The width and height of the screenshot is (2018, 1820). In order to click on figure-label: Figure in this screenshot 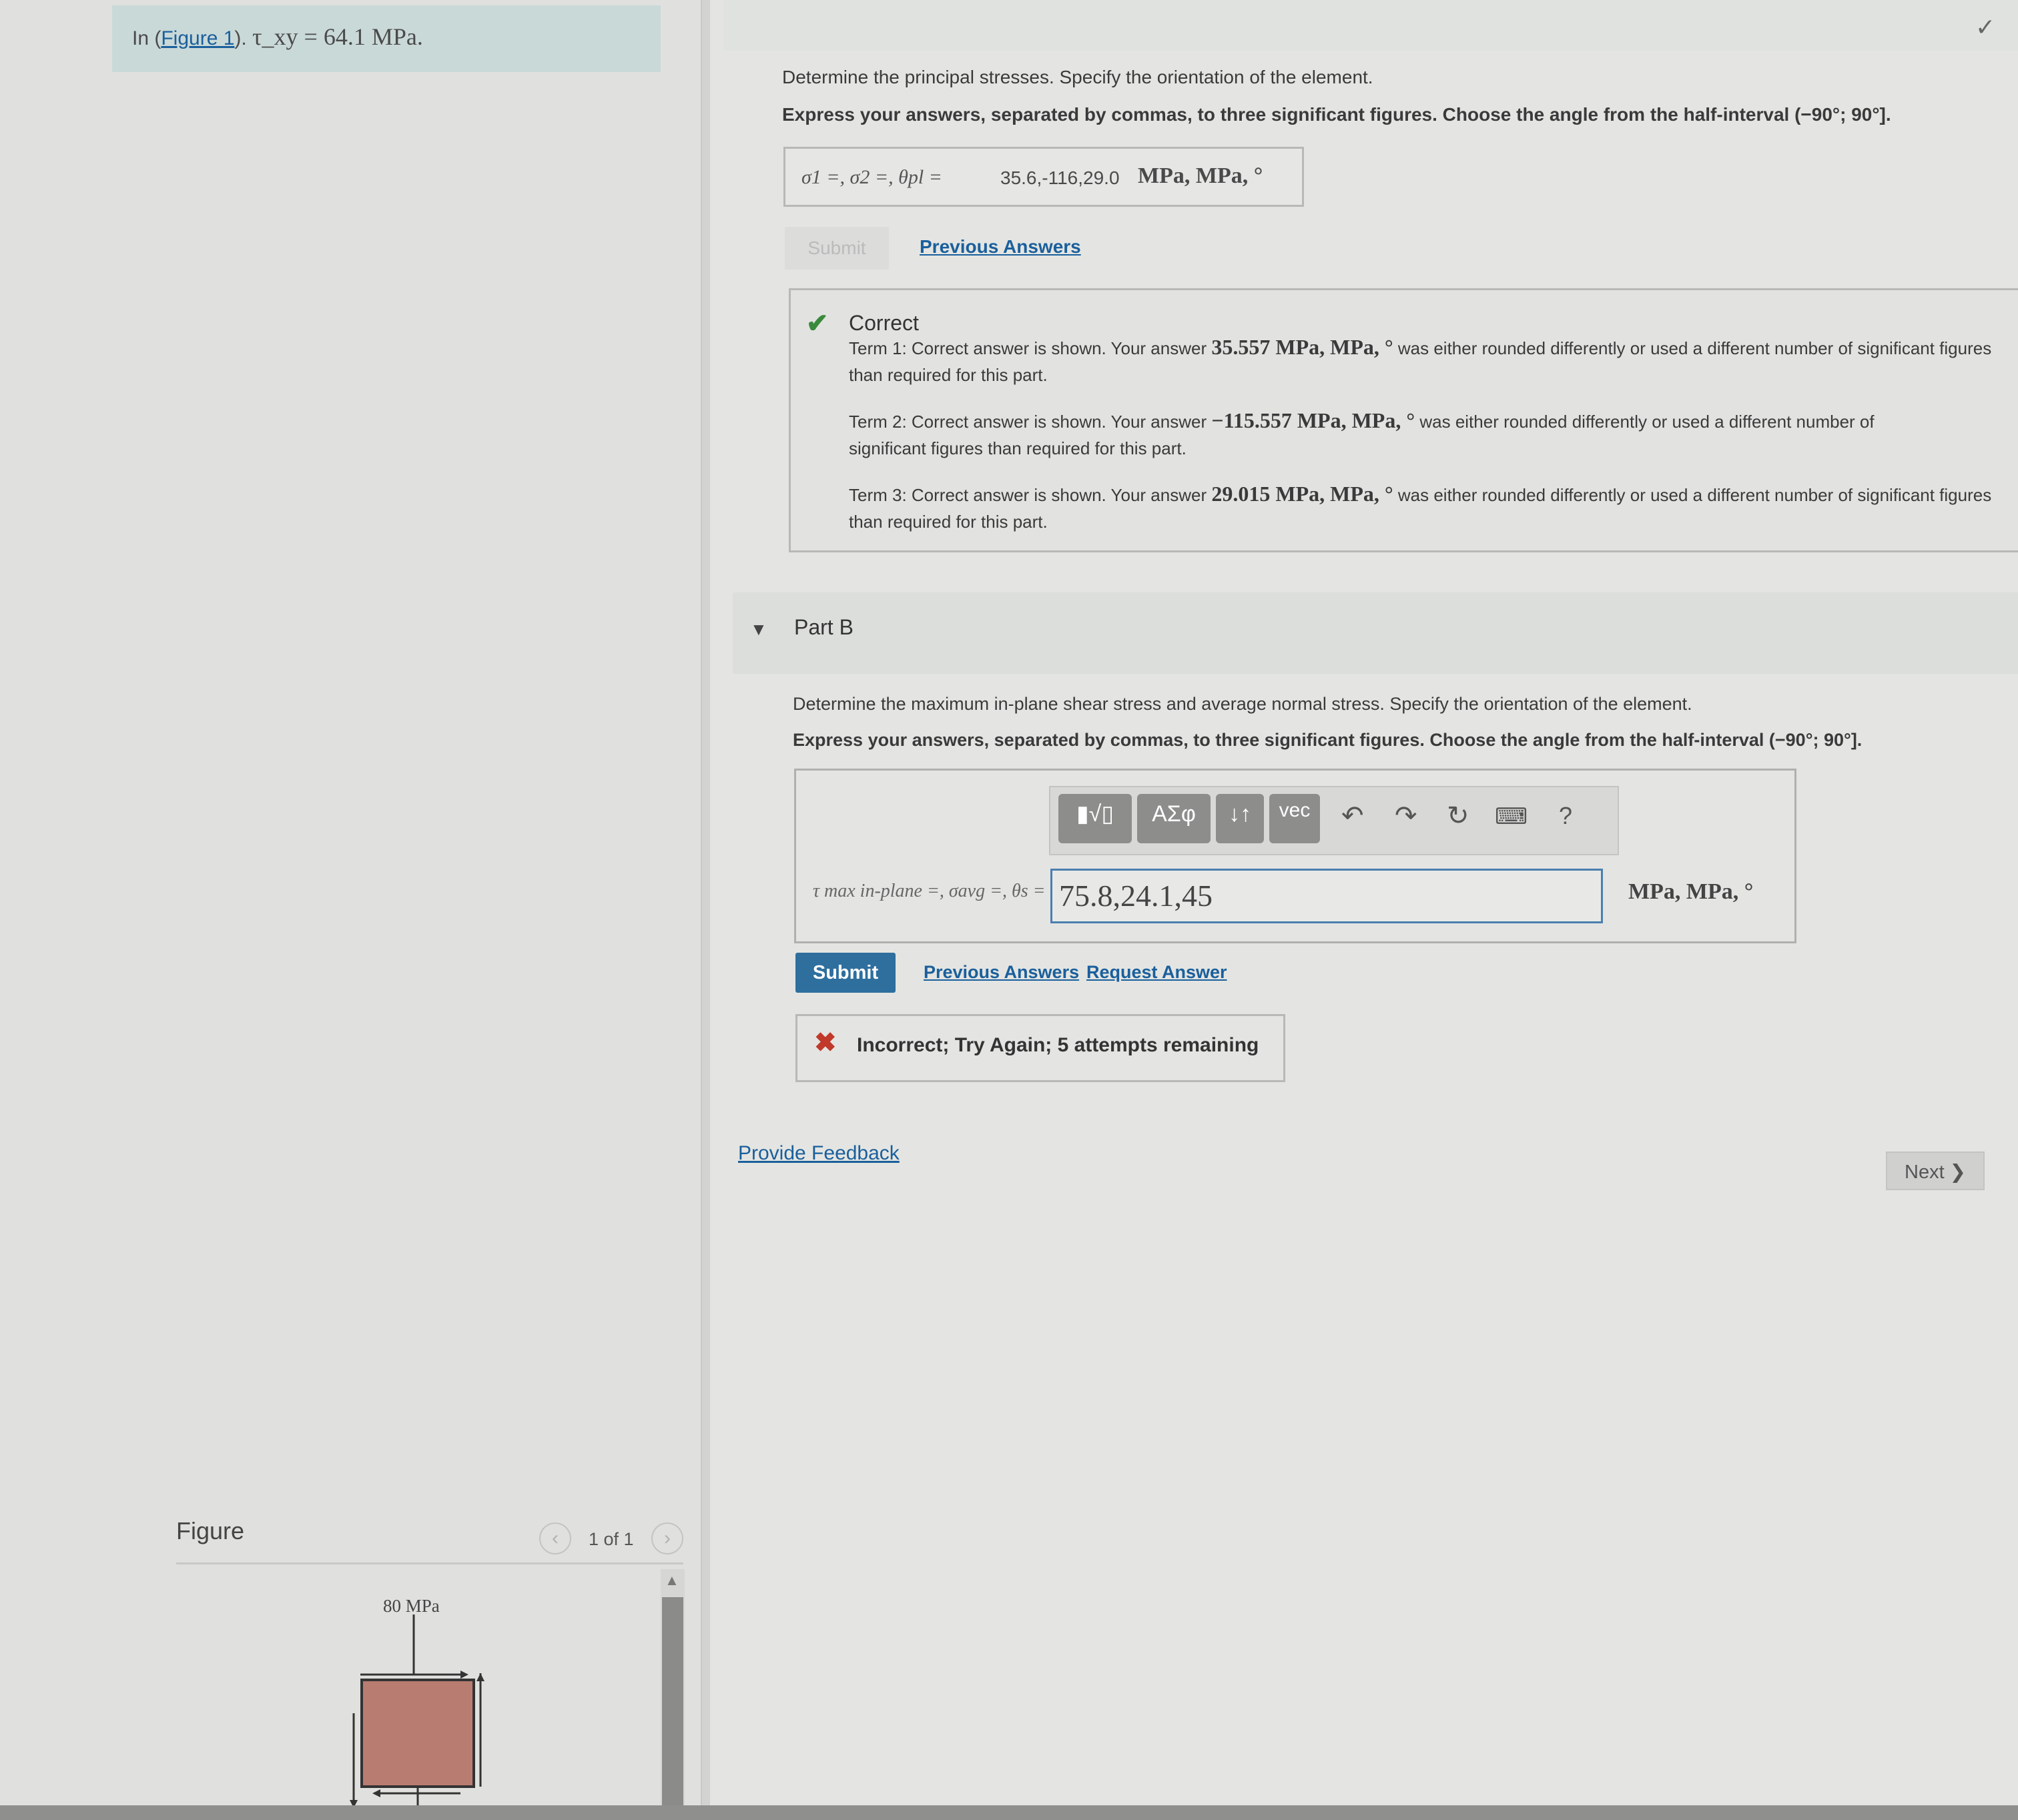, I will do `click(210, 1530)`.